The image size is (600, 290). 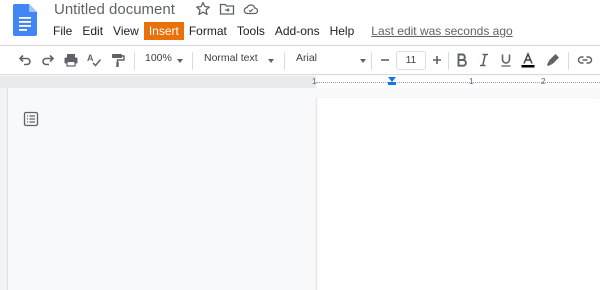 I want to click on zoom-select: 100%, so click(x=158, y=58).